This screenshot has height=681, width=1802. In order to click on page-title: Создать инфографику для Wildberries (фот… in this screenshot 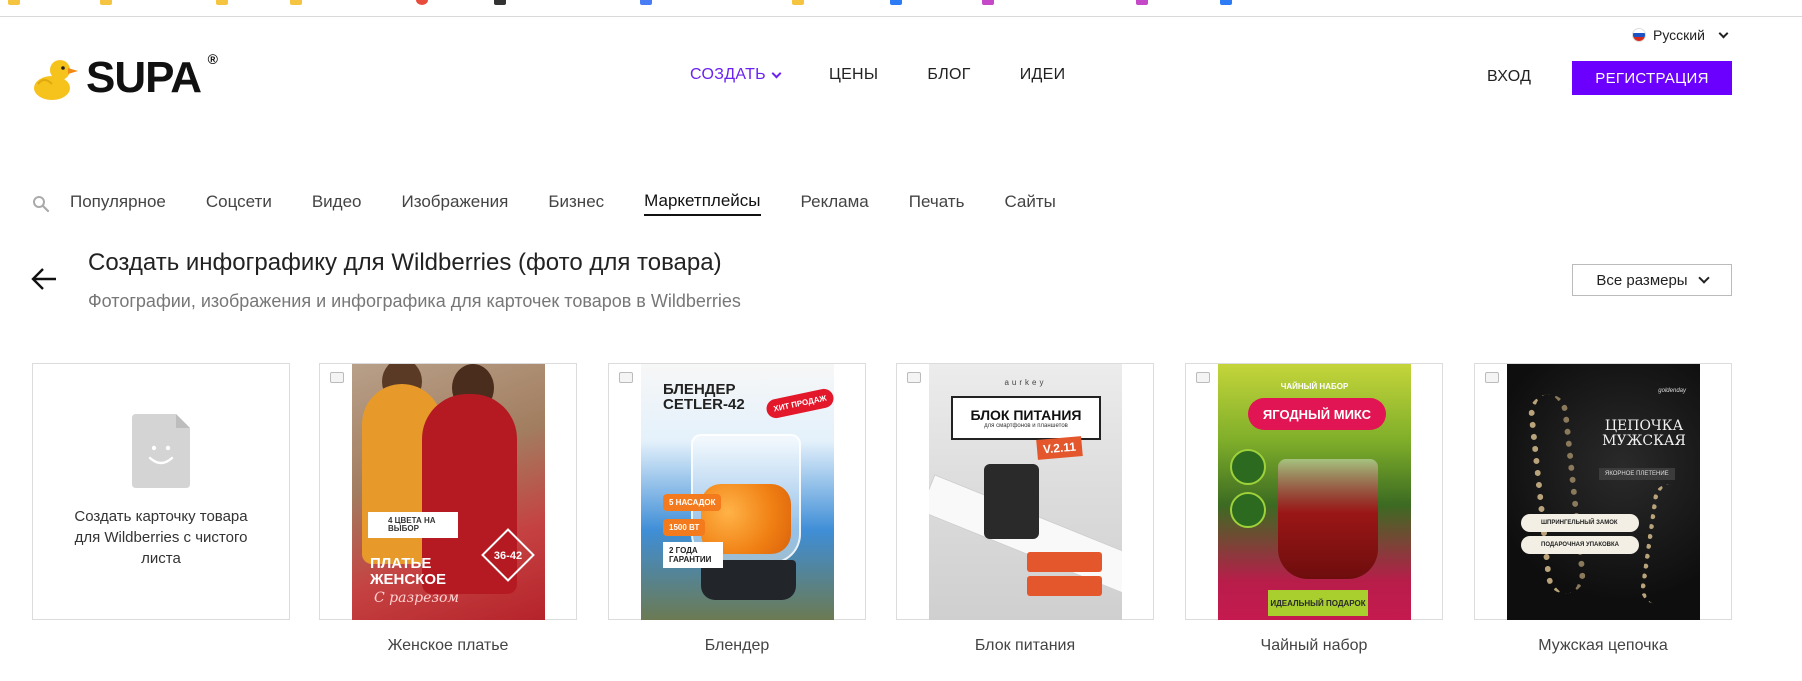, I will do `click(405, 262)`.